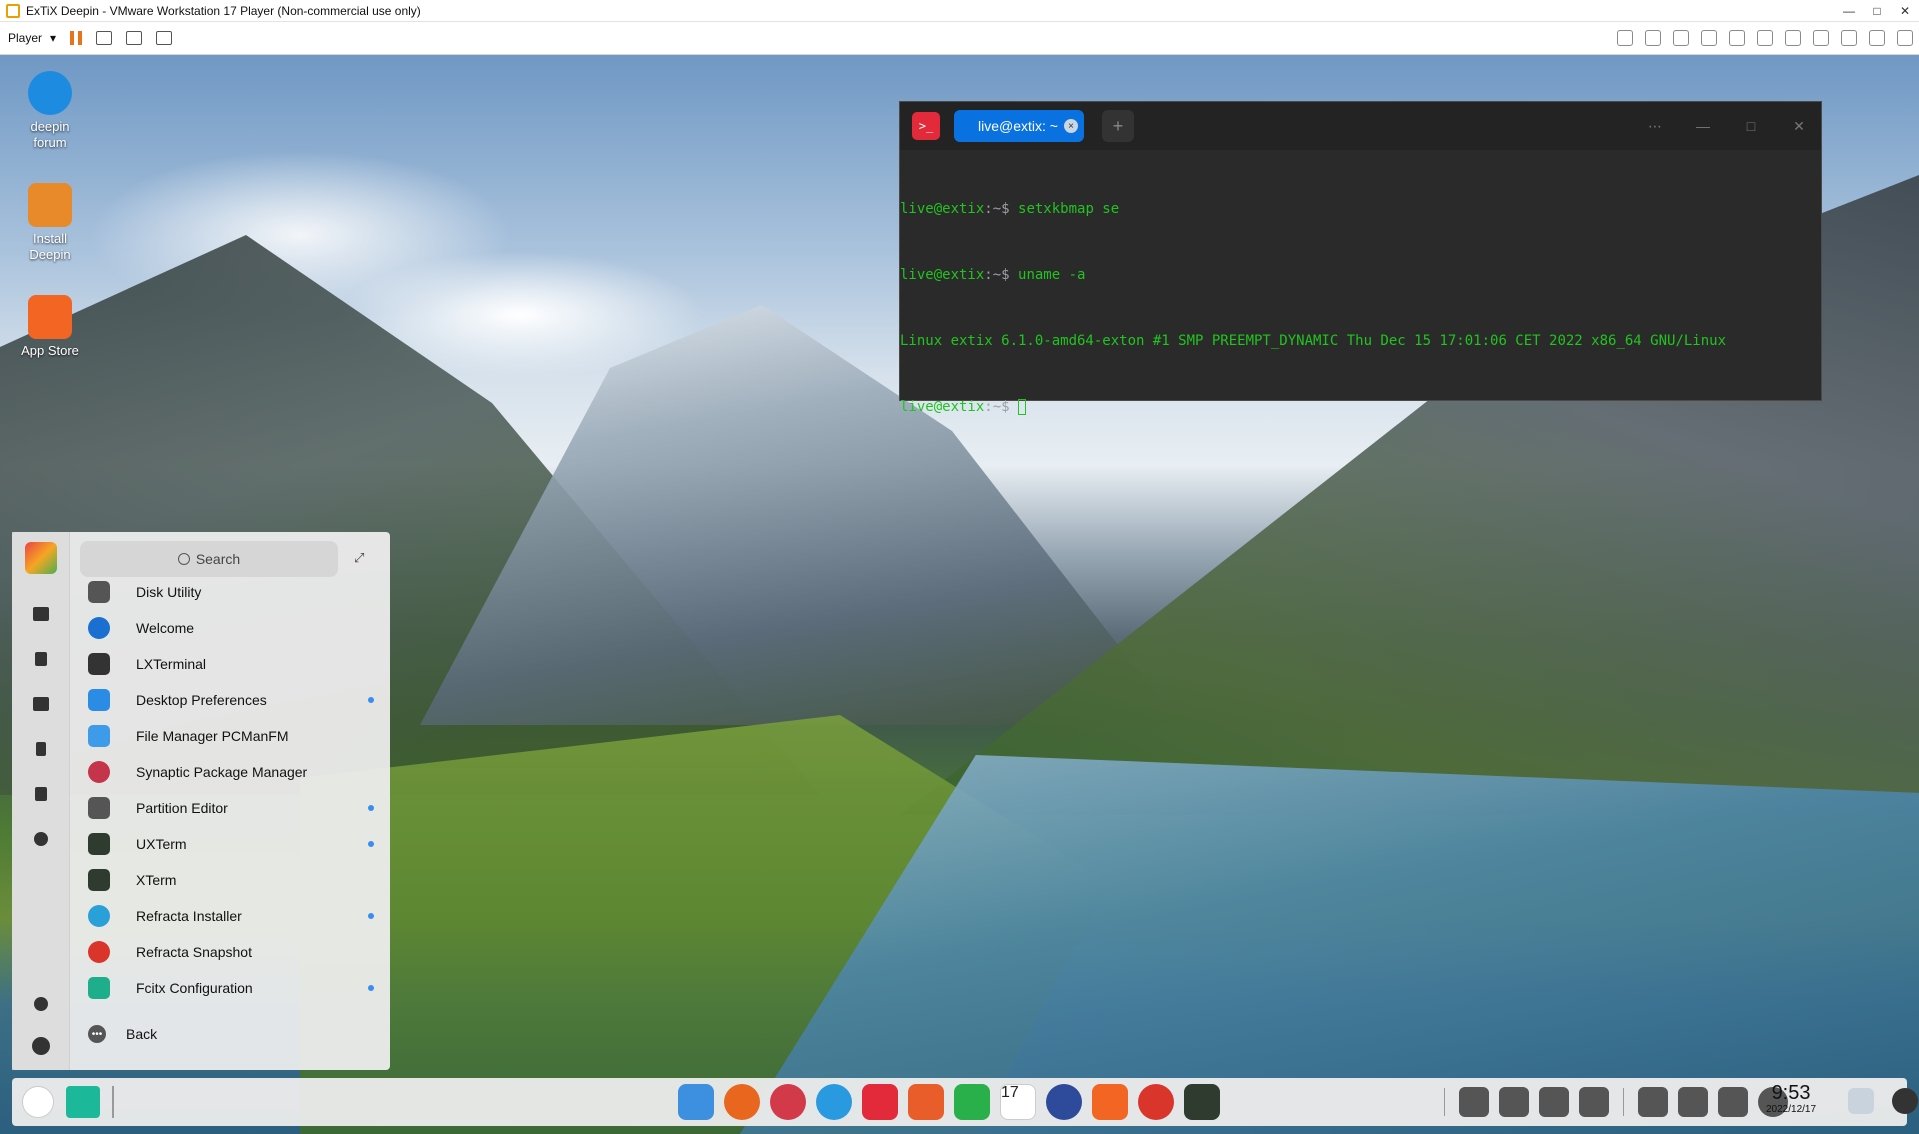 Image resolution: width=1919 pixels, height=1134 pixels. What do you see at coordinates (696, 1102) in the screenshot?
I see `file-manager-icon` at bounding box center [696, 1102].